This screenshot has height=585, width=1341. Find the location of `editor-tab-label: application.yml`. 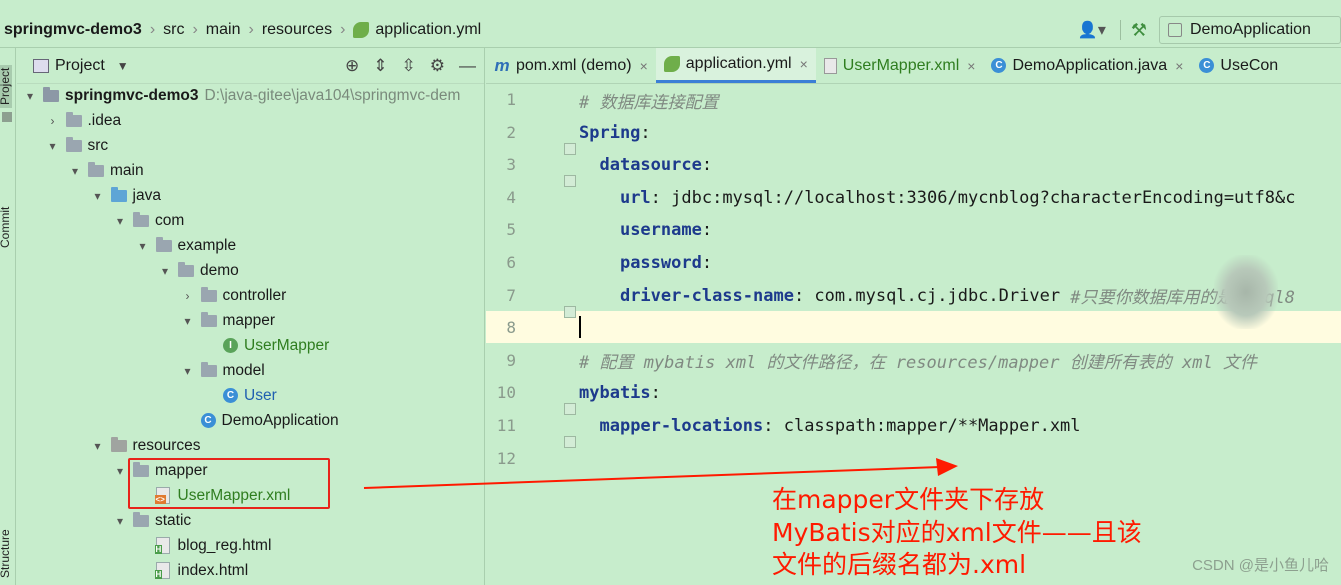

editor-tab-label: application.yml is located at coordinates (738, 63).